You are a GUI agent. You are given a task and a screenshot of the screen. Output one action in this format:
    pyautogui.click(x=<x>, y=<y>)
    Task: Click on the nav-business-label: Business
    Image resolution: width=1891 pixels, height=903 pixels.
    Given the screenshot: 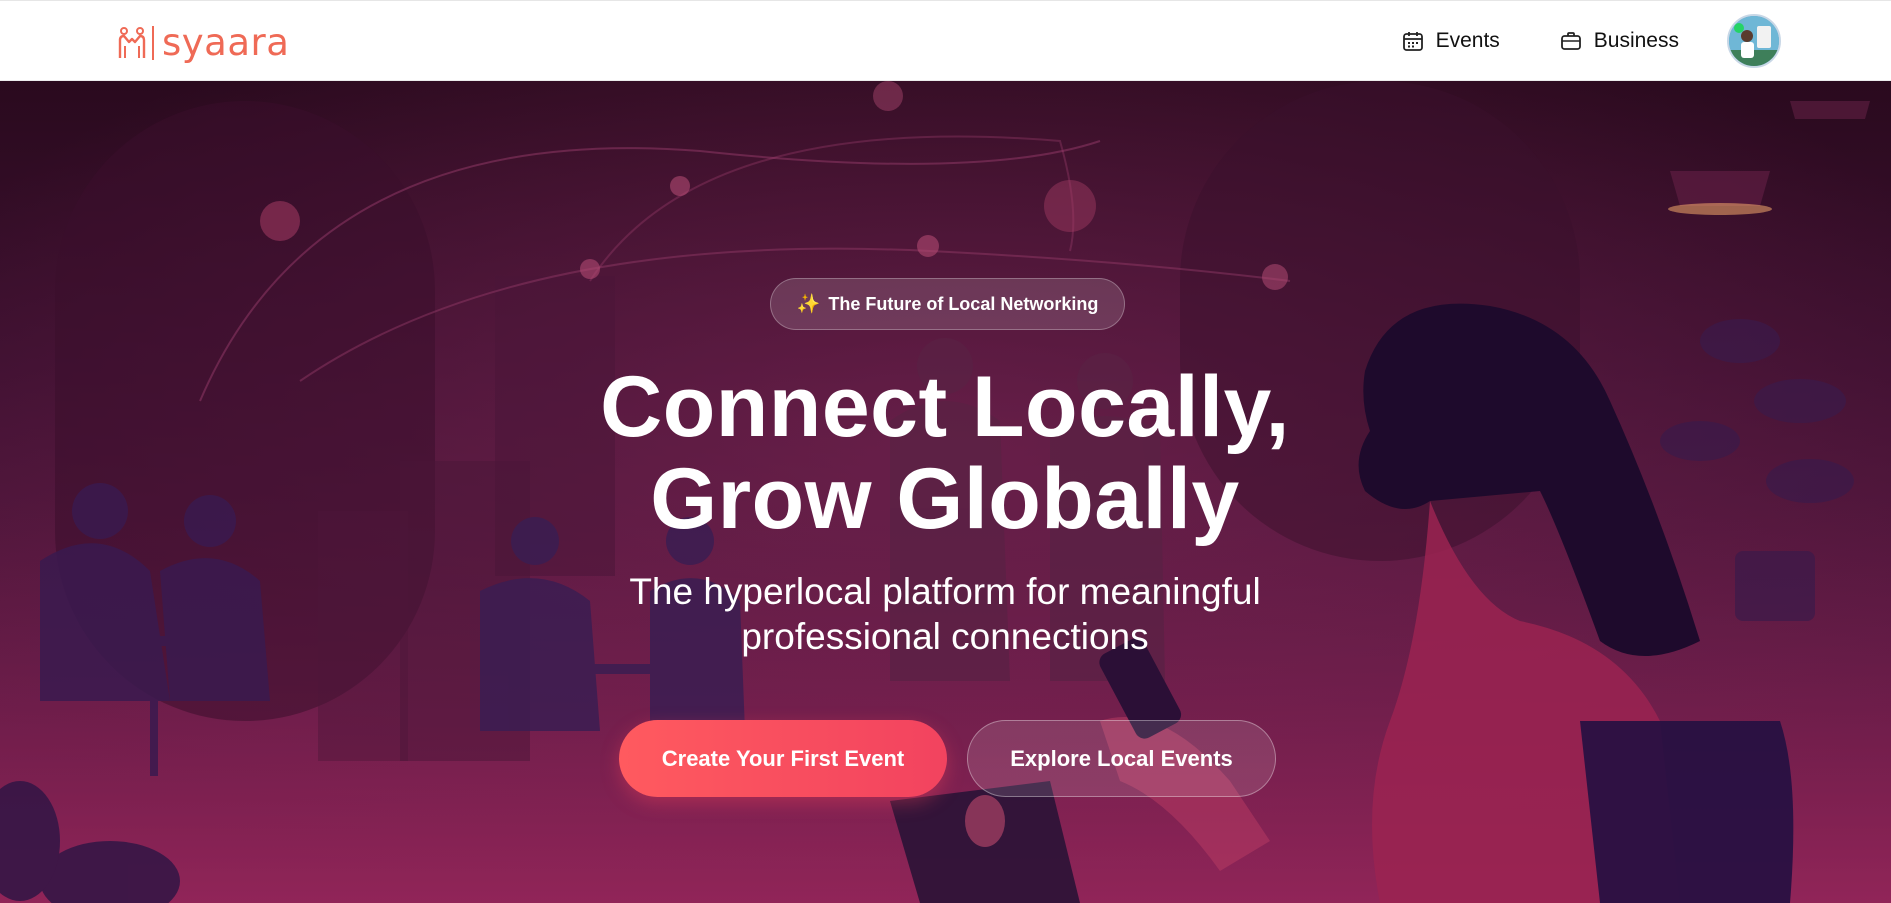 What is the action you would take?
    pyautogui.click(x=1636, y=40)
    